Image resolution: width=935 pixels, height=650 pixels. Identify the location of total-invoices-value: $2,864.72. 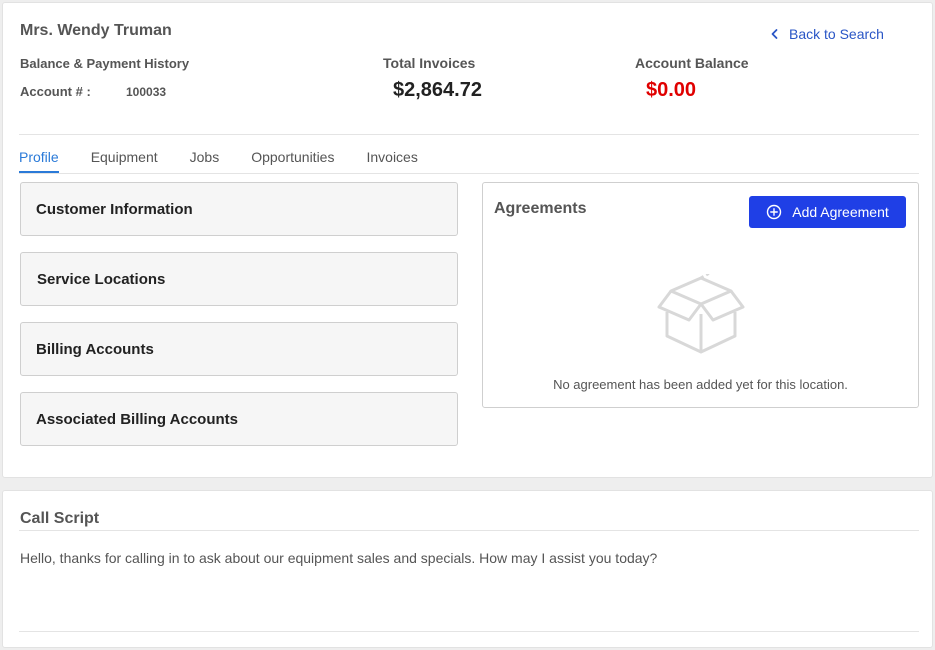
(437, 90).